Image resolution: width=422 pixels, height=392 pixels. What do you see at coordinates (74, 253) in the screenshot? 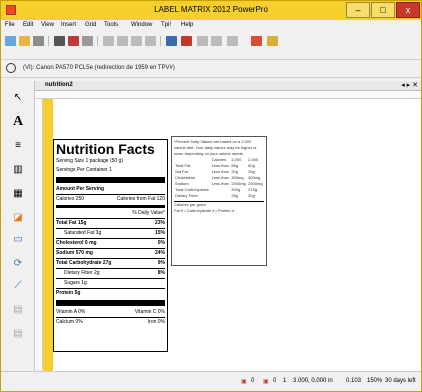
I see `nutrient-label: Sodium 570 mg` at bounding box center [74, 253].